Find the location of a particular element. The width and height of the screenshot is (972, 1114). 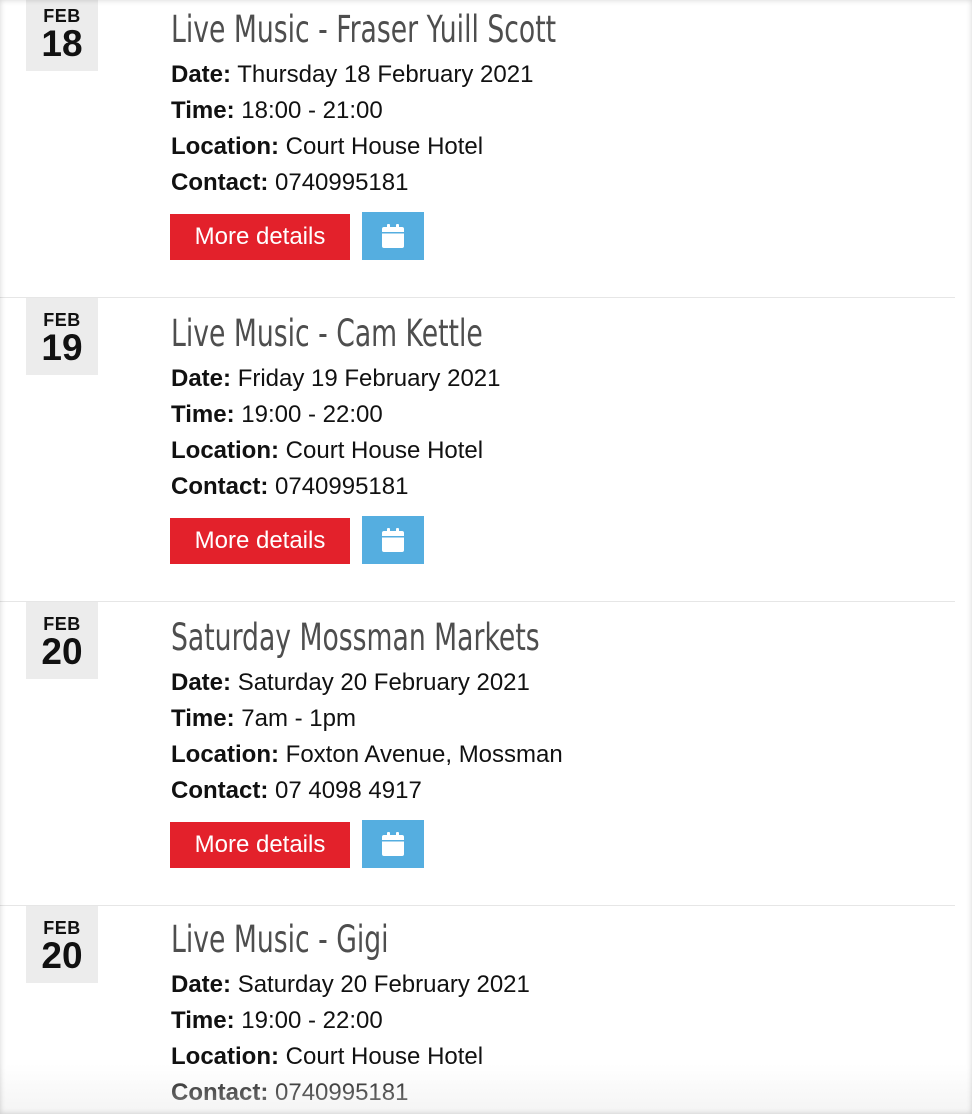

event-contact-line: Contact: 07 4098 4917 is located at coordinates (296, 791).